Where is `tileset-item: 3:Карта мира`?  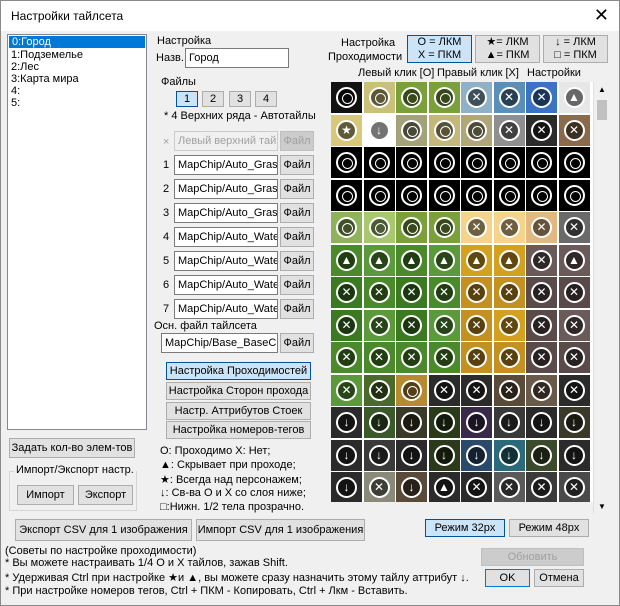 tileset-item: 3:Карта мира is located at coordinates (77, 79).